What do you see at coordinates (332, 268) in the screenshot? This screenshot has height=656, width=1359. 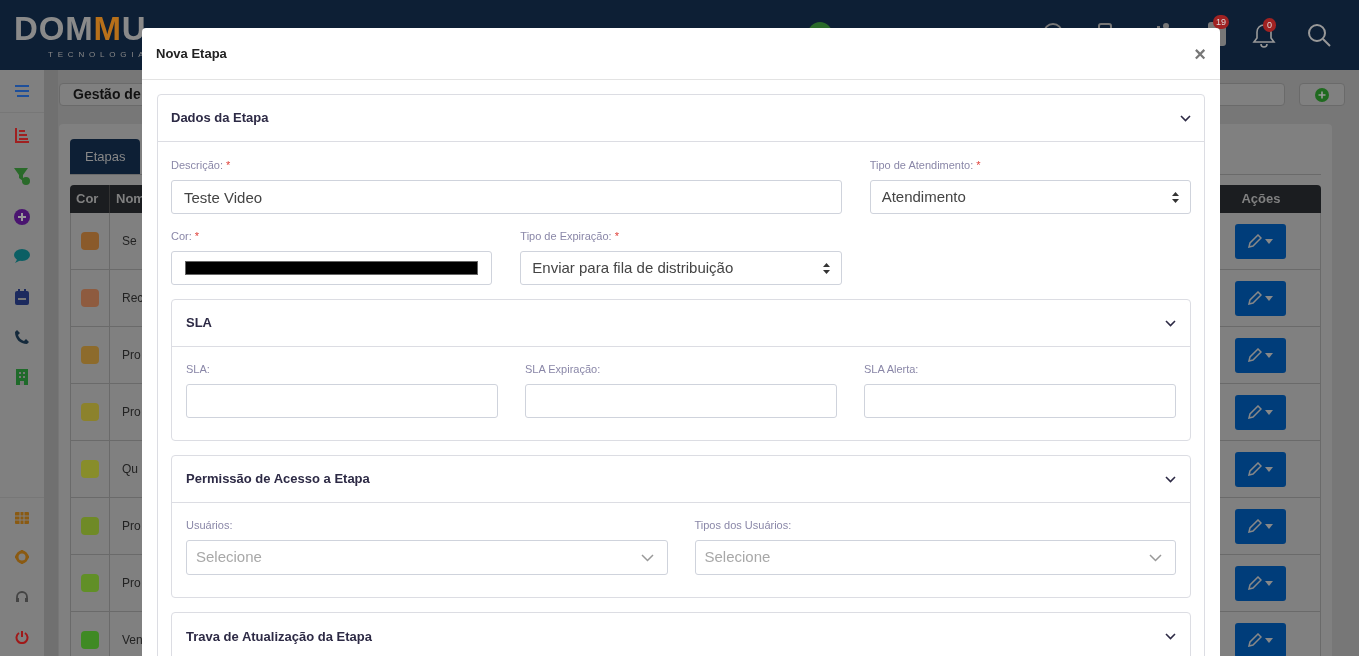 I see `color-field` at bounding box center [332, 268].